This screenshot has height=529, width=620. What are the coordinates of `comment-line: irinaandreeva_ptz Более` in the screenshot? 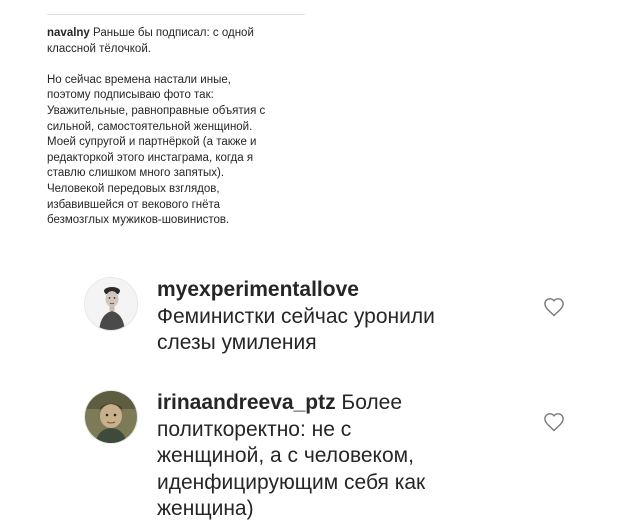 It's located at (342, 403).